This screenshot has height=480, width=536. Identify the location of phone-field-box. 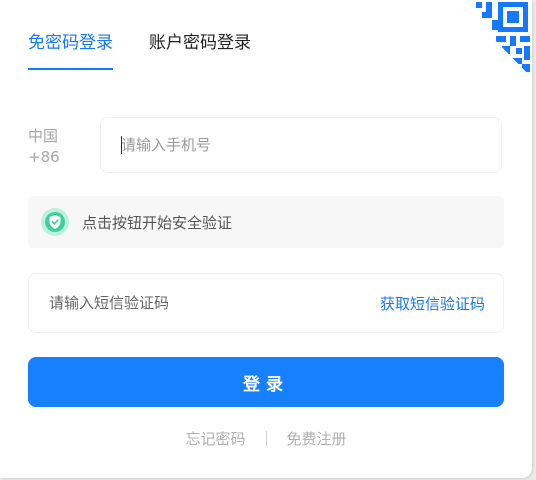
(301, 145).